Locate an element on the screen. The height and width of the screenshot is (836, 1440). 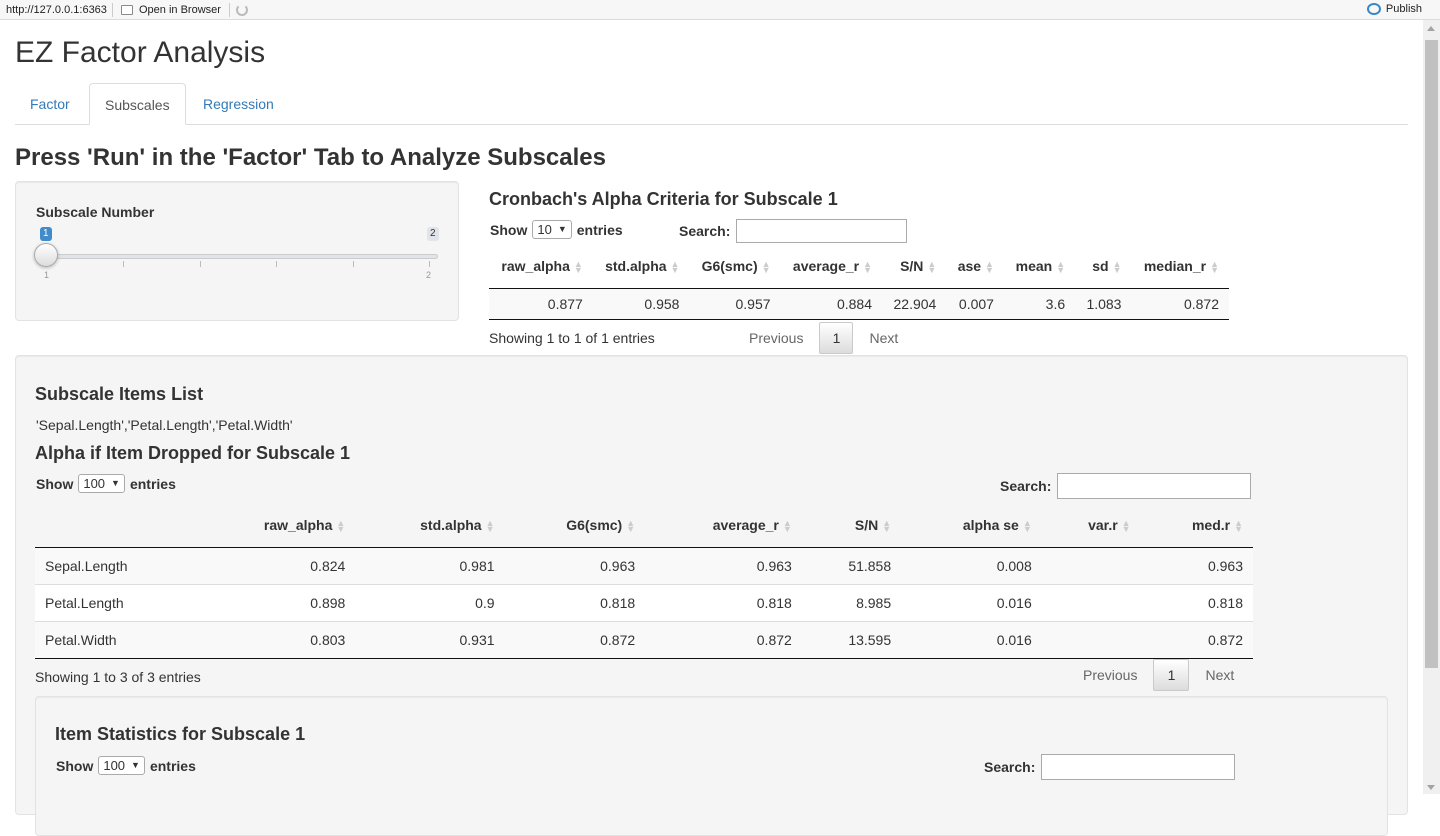
dropped-length-select: 100 ▼ is located at coordinates (101, 483).